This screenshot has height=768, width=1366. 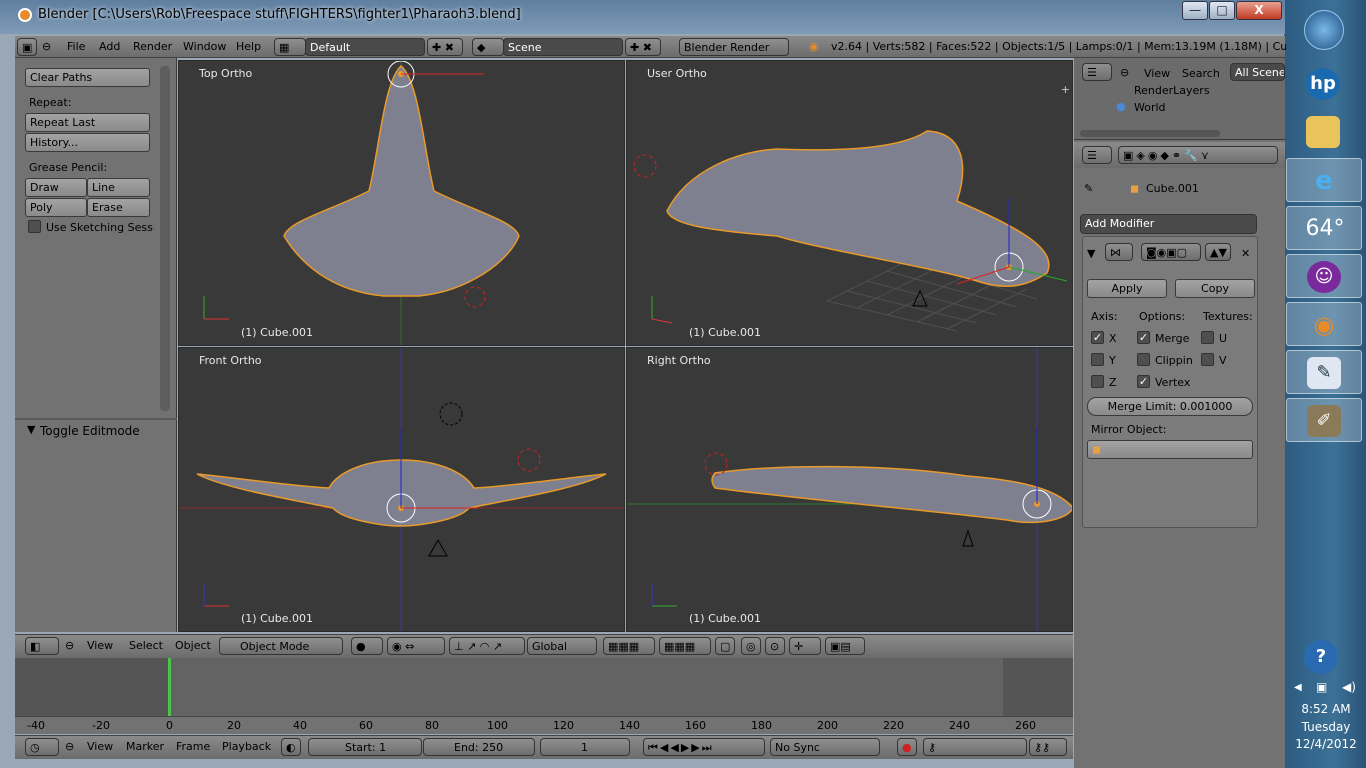 I want to click on menu-help: Help, so click(x=248, y=46).